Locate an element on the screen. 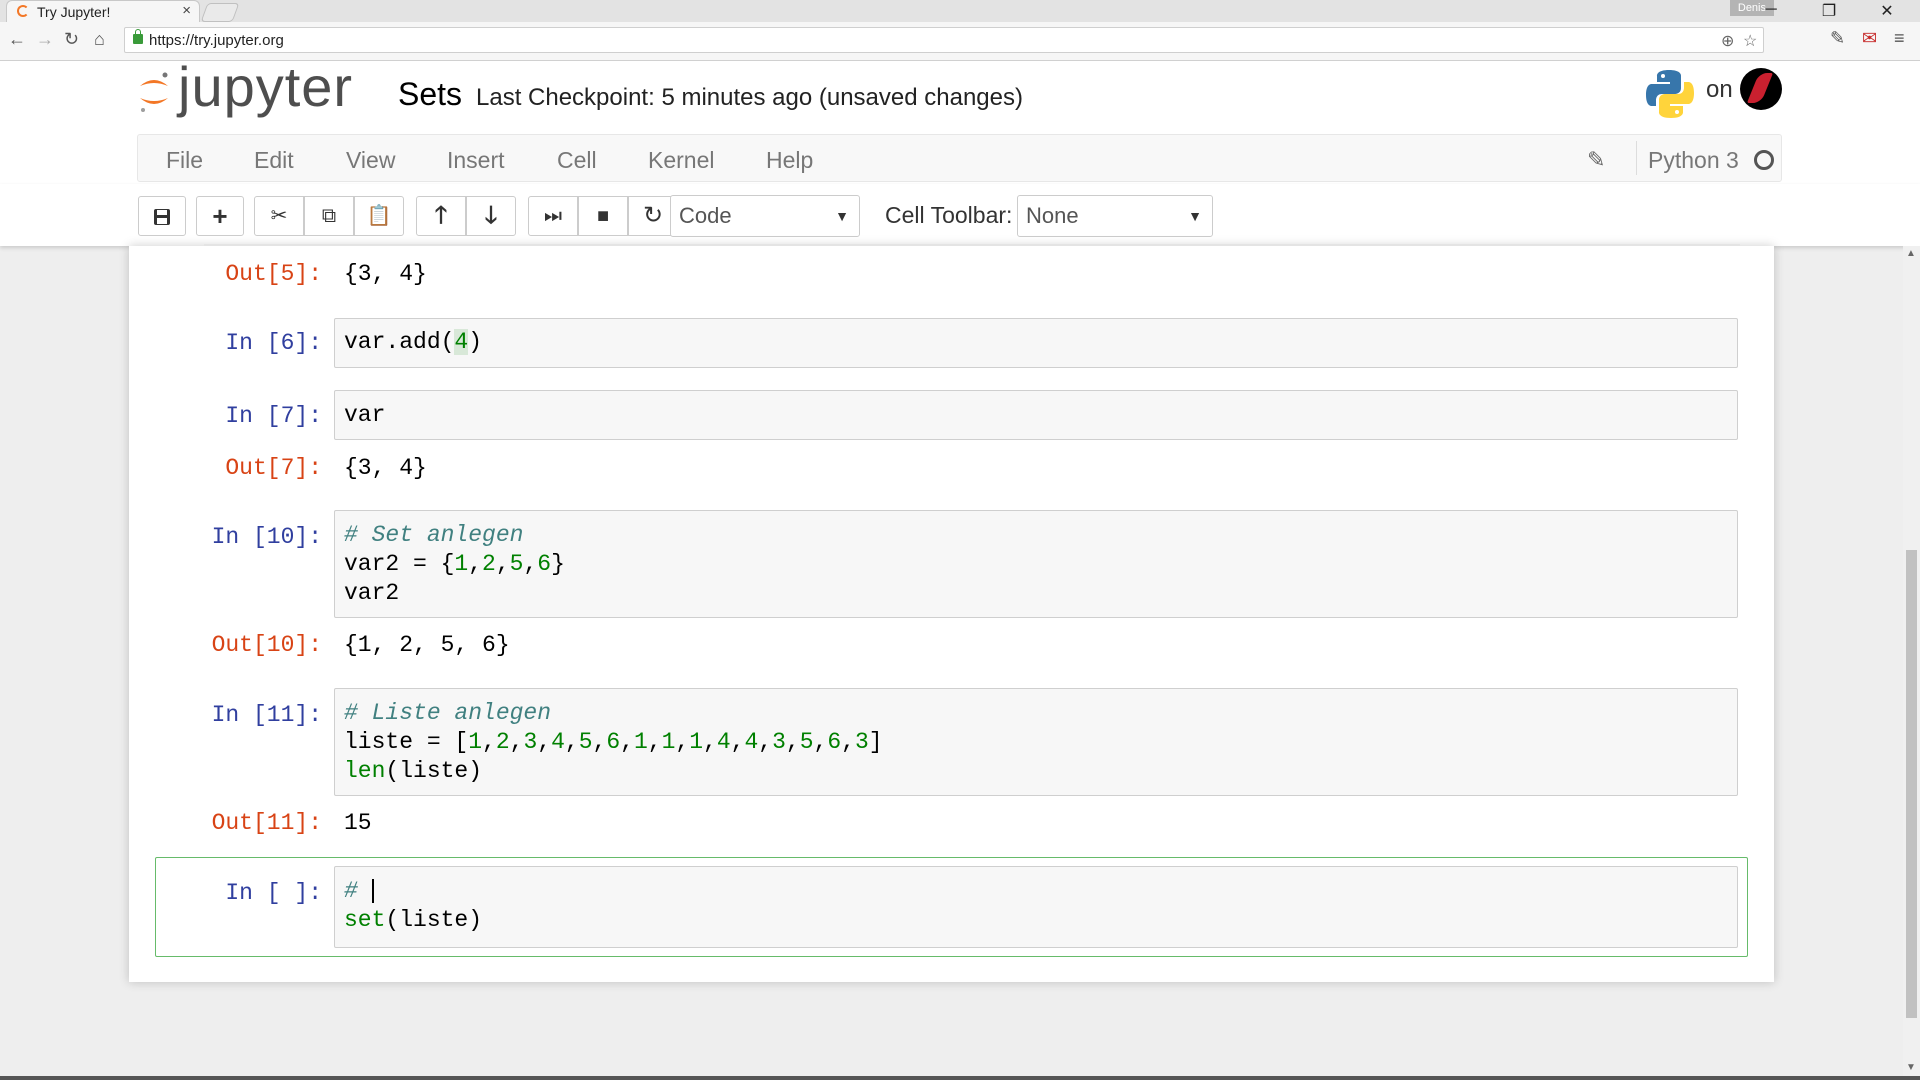 This screenshot has width=1920, height=1080. input-prompt: In [11]: is located at coordinates (266, 715).